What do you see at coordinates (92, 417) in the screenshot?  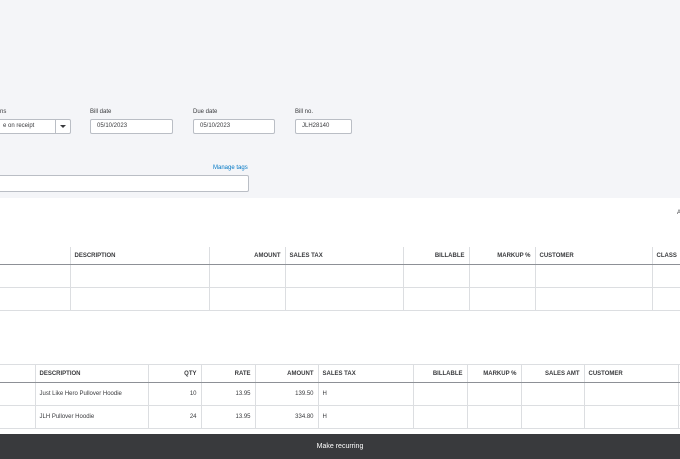 I see `item-description: JLH Pullover Hoodie` at bounding box center [92, 417].